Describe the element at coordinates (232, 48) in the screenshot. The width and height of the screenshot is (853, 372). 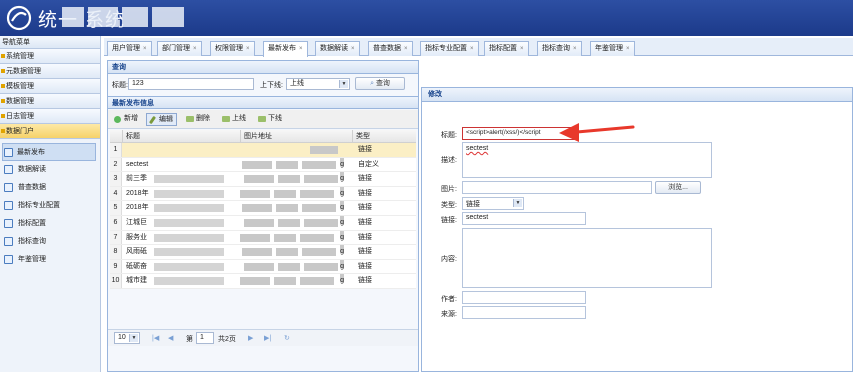
I see `tab-permissions: 权限管理 ×` at that location.